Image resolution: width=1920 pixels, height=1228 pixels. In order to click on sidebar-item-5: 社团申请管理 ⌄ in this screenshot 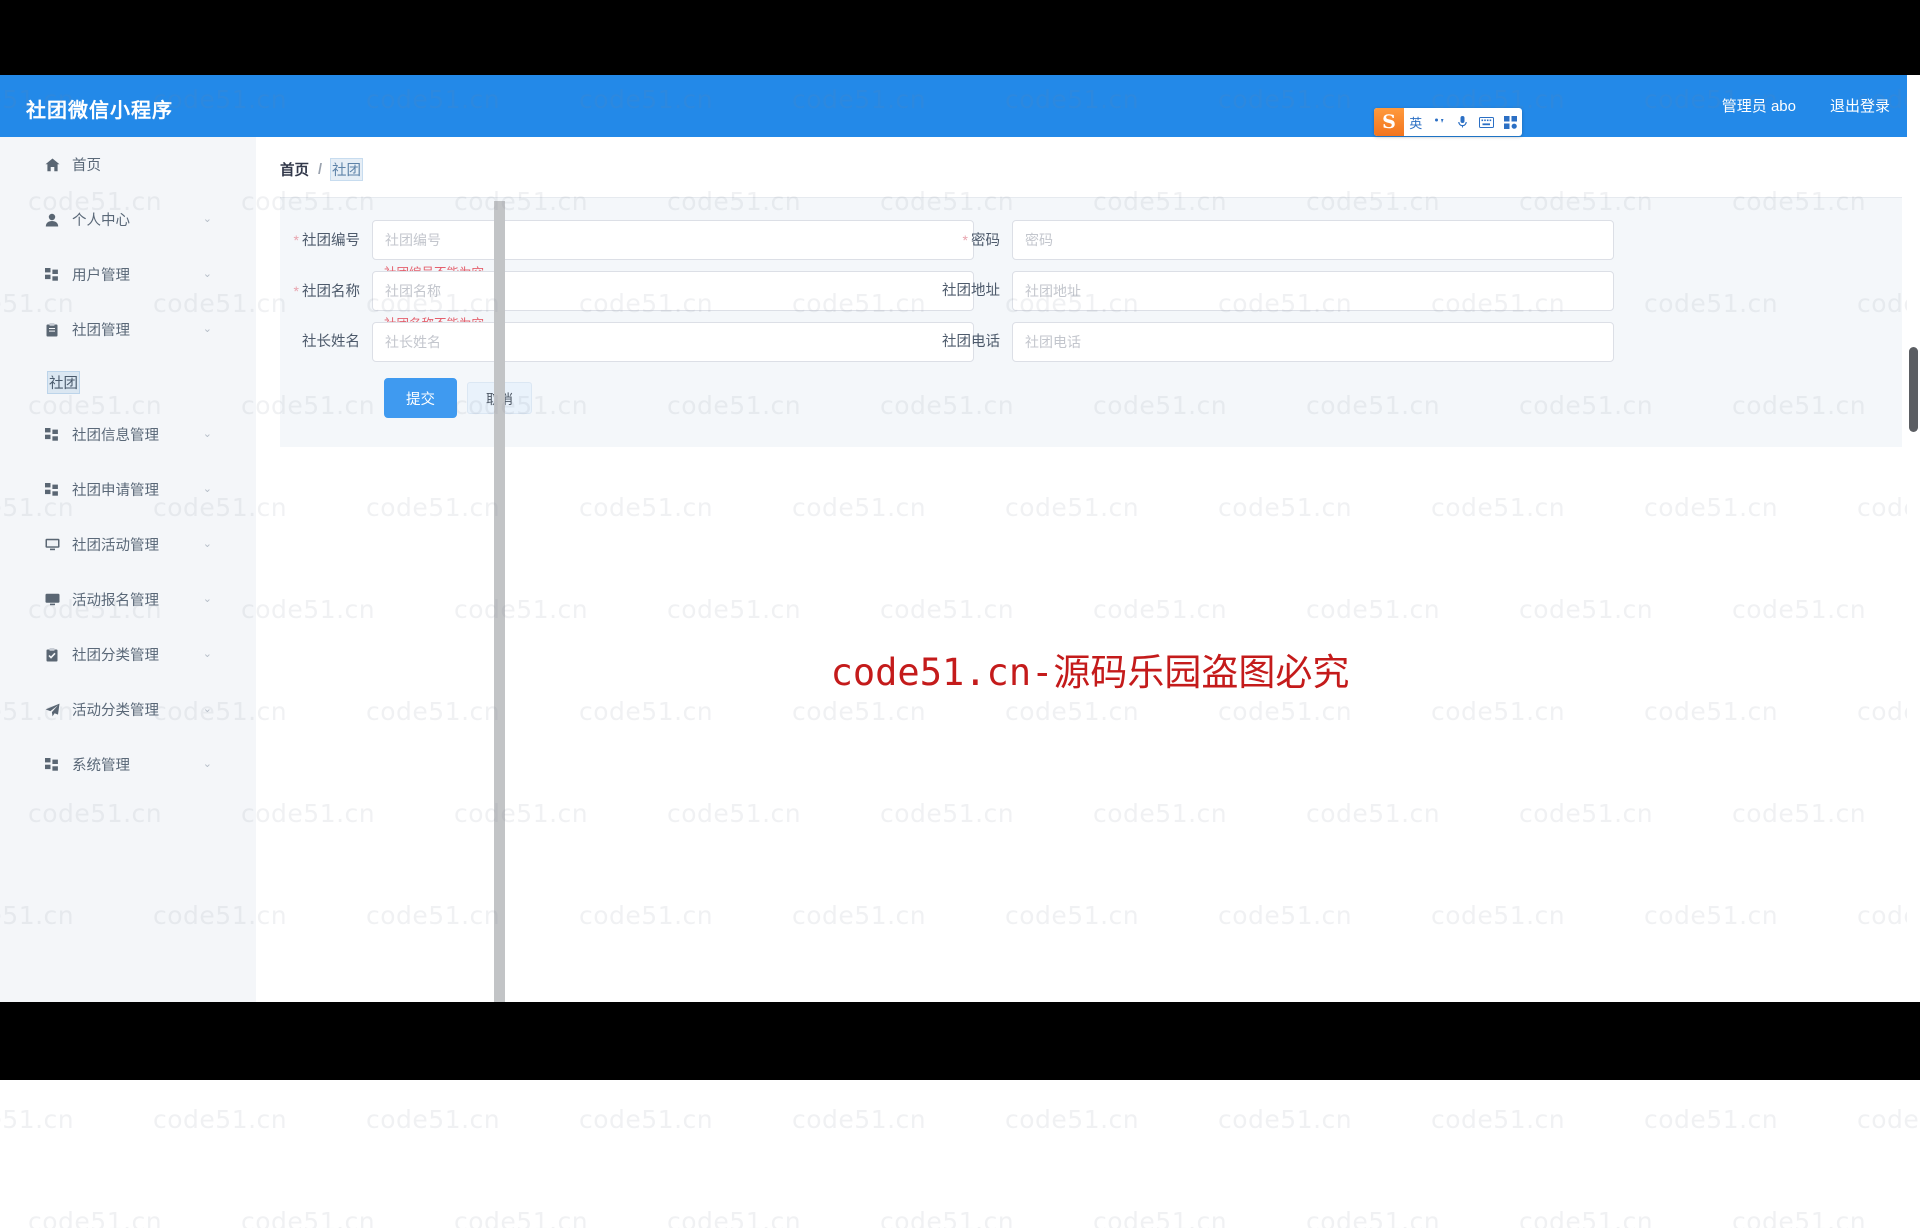, I will do `click(128, 489)`.